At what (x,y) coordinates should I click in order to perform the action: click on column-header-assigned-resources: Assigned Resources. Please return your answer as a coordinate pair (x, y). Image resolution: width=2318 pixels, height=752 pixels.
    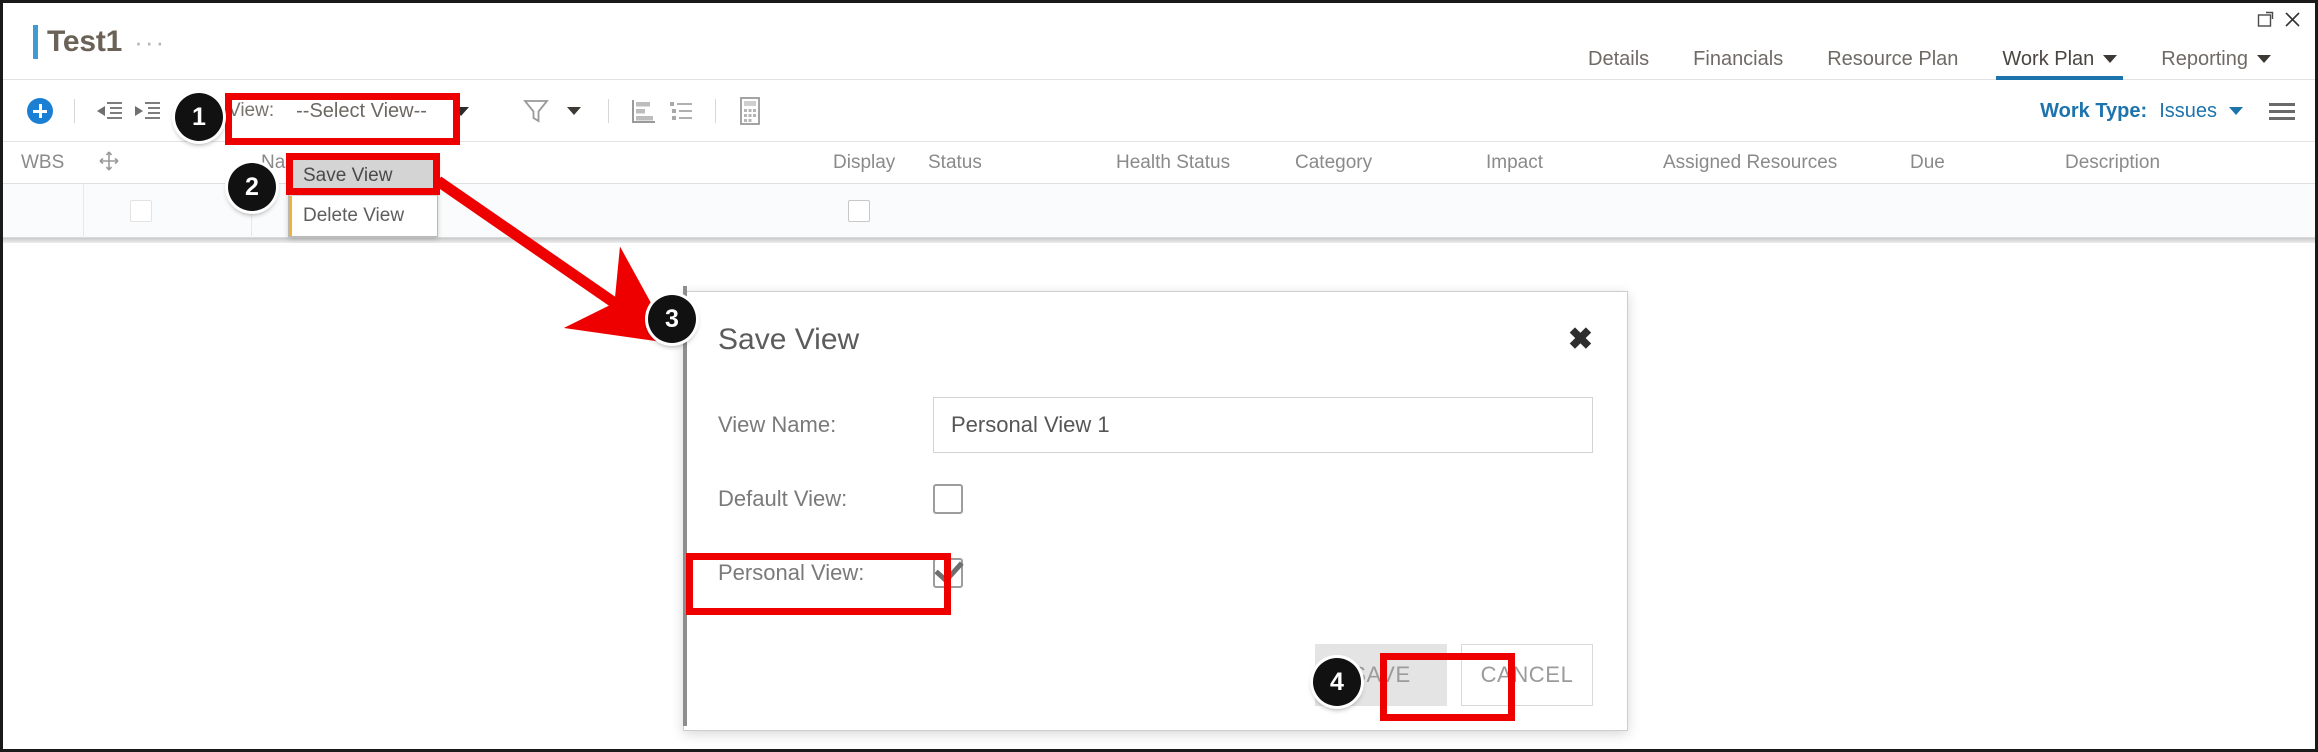
    Looking at the image, I should click on (1750, 163).